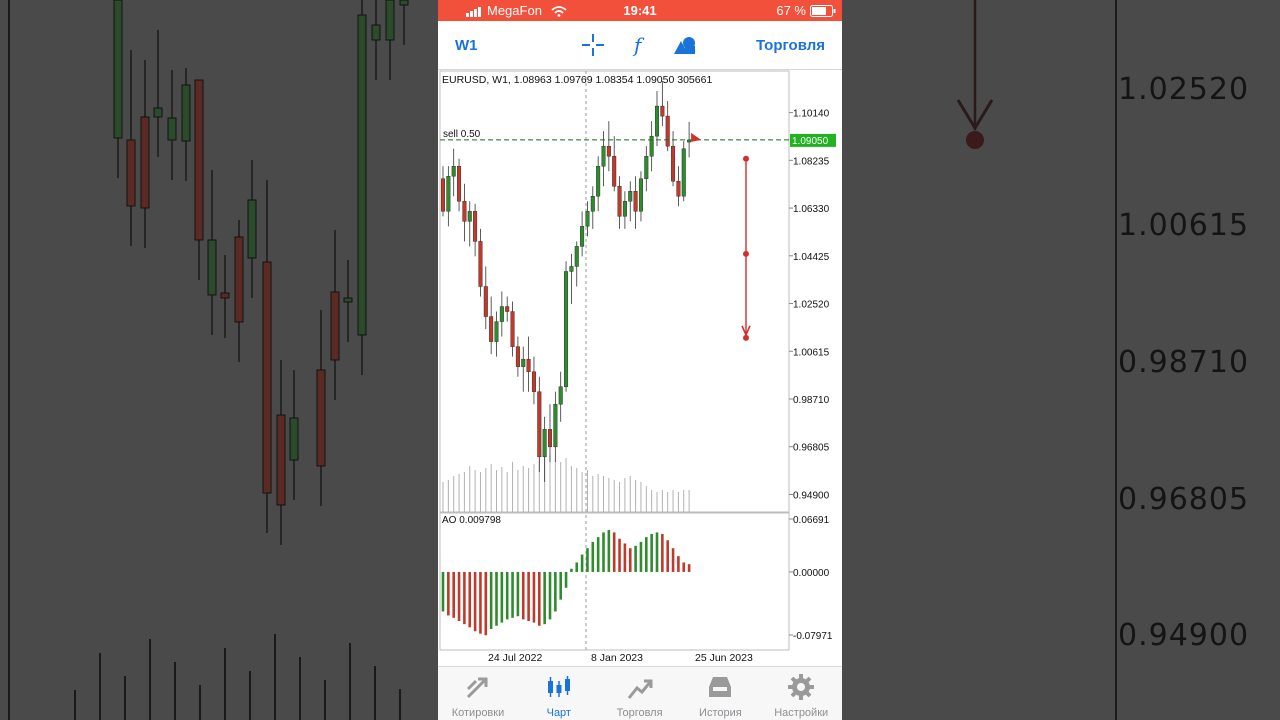 This screenshot has width=1280, height=720. Describe the element at coordinates (801, 713) in the screenshot. I see `tab-label: Настройки` at that location.